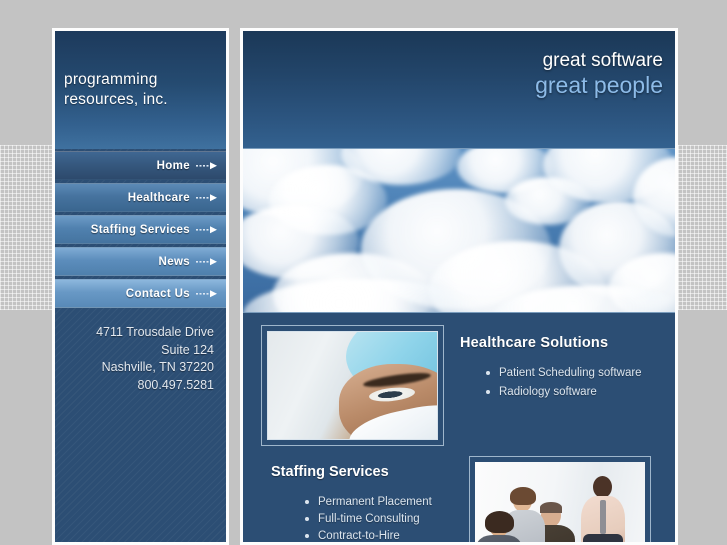 The image size is (727, 545). I want to click on address-line-street: 4711 Trousdale Drive, so click(155, 332).